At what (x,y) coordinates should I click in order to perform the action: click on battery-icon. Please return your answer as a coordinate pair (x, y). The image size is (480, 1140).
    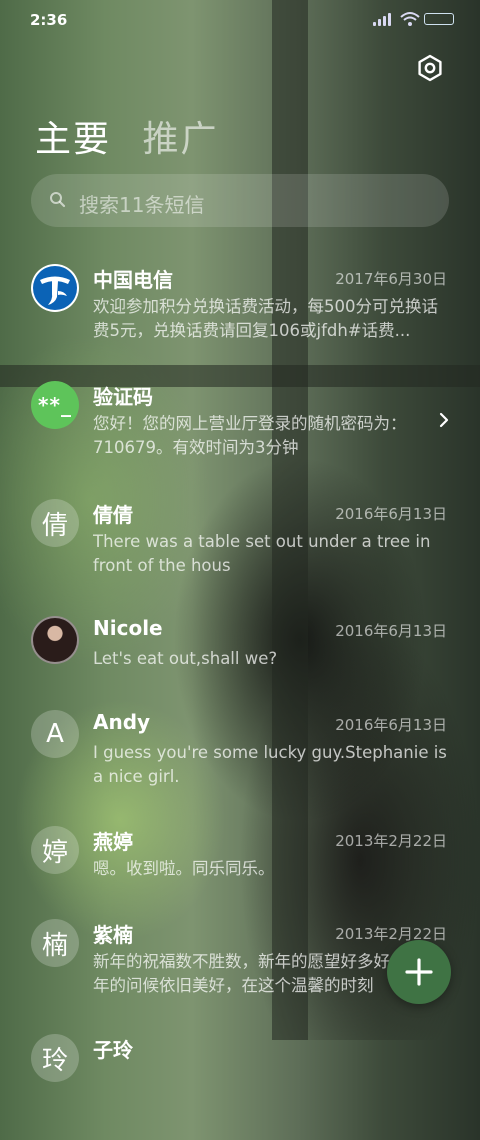
    Looking at the image, I should click on (439, 19).